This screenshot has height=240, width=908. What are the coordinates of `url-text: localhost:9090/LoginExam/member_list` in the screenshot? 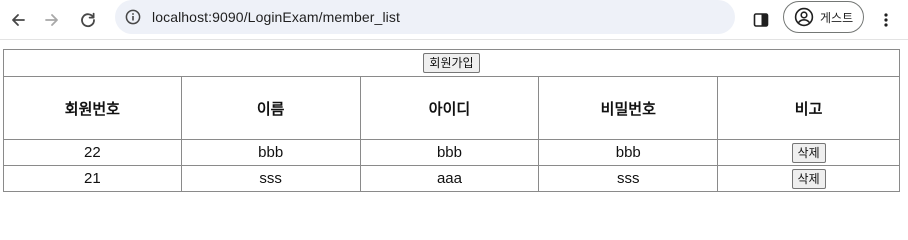 It's located at (276, 17).